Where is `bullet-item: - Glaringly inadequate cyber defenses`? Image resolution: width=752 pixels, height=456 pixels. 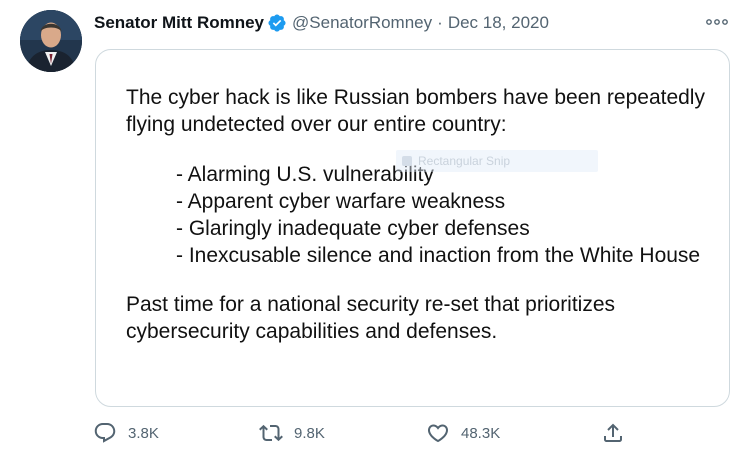 bullet-item: - Glaringly inadequate cyber defenses is located at coordinates (353, 228).